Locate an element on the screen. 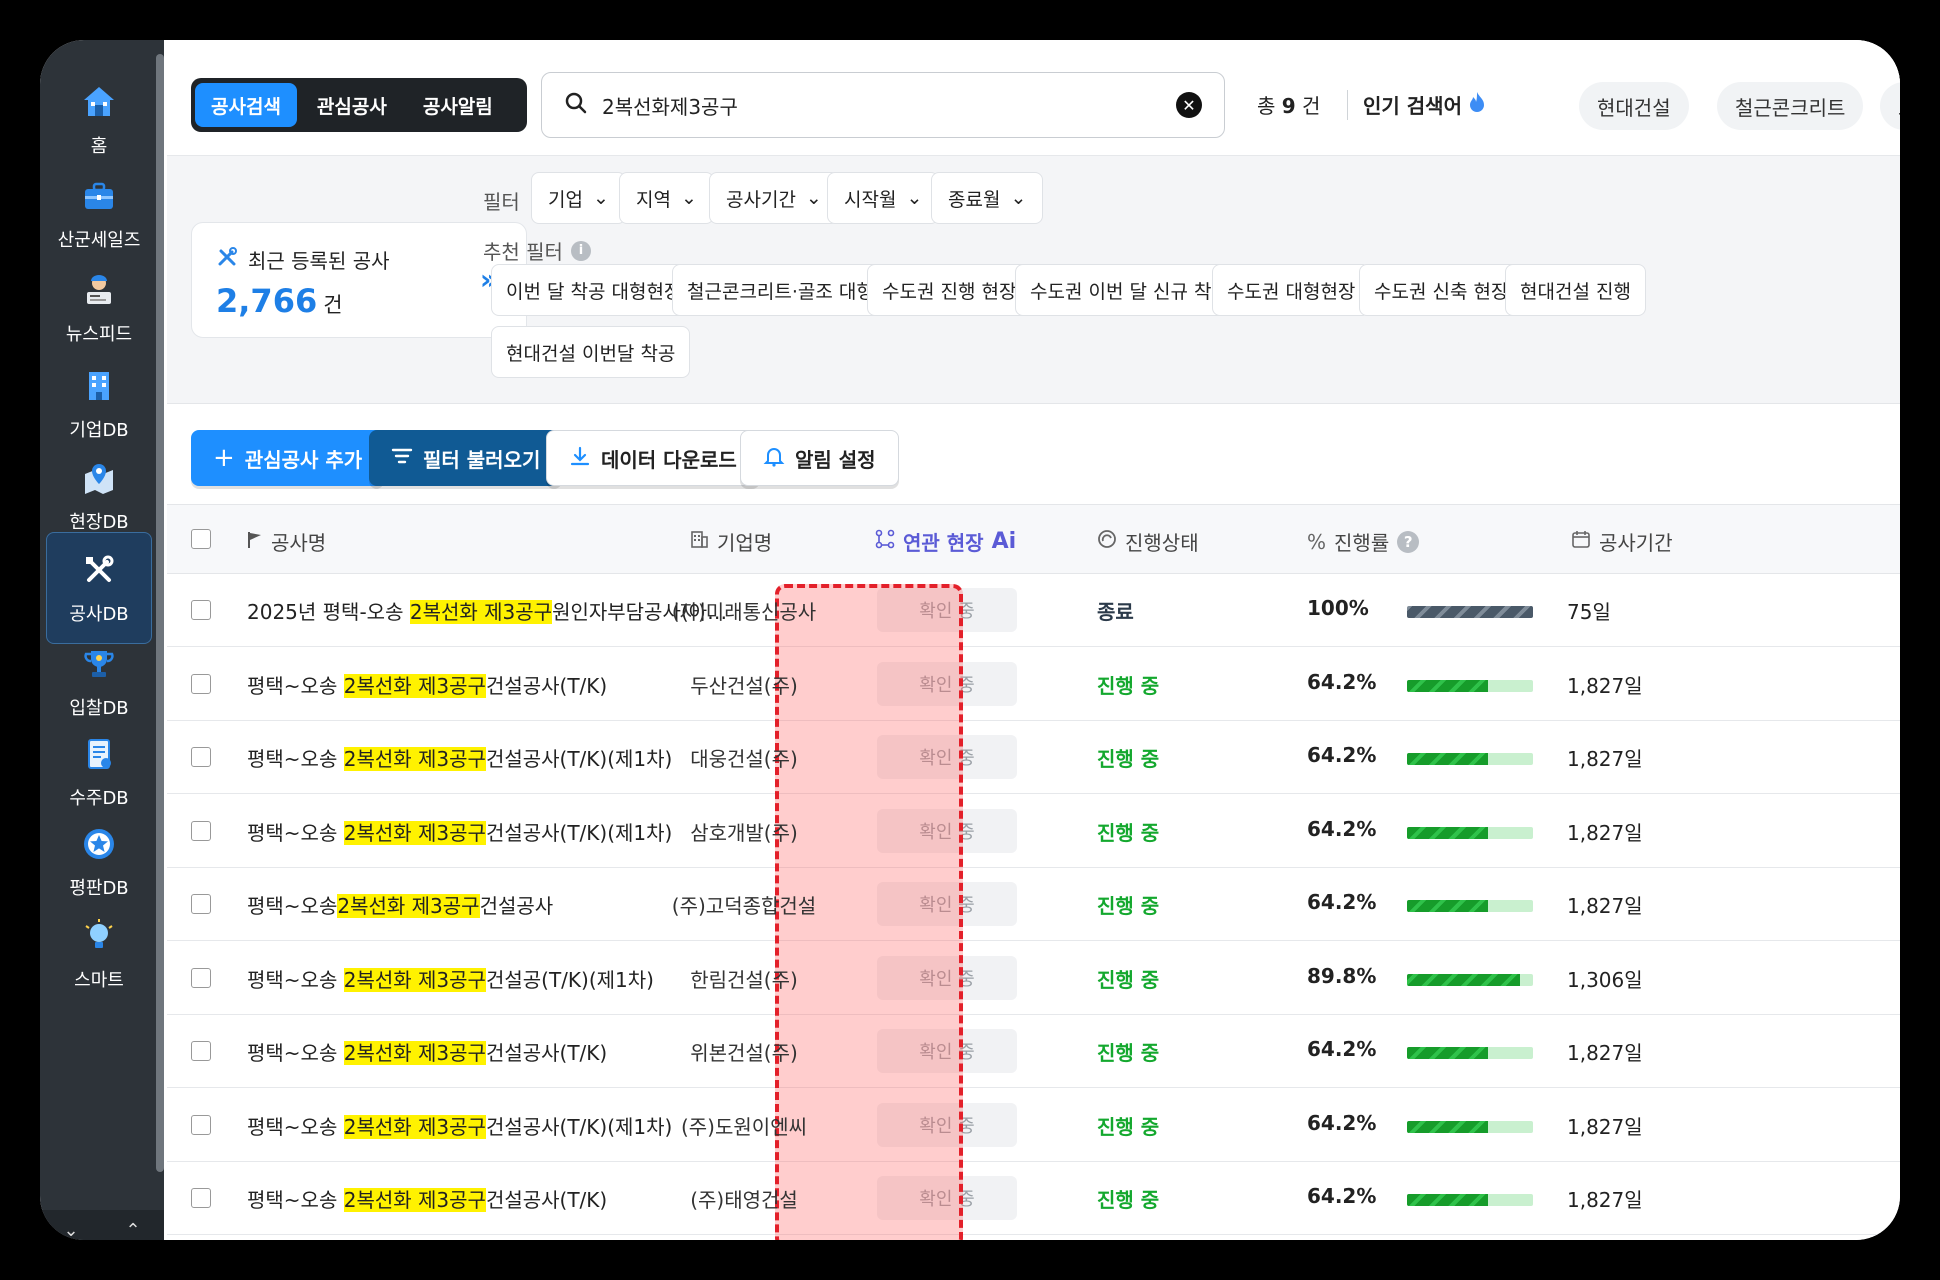 The image size is (1940, 1280). trophy-icon is located at coordinates (99, 664).